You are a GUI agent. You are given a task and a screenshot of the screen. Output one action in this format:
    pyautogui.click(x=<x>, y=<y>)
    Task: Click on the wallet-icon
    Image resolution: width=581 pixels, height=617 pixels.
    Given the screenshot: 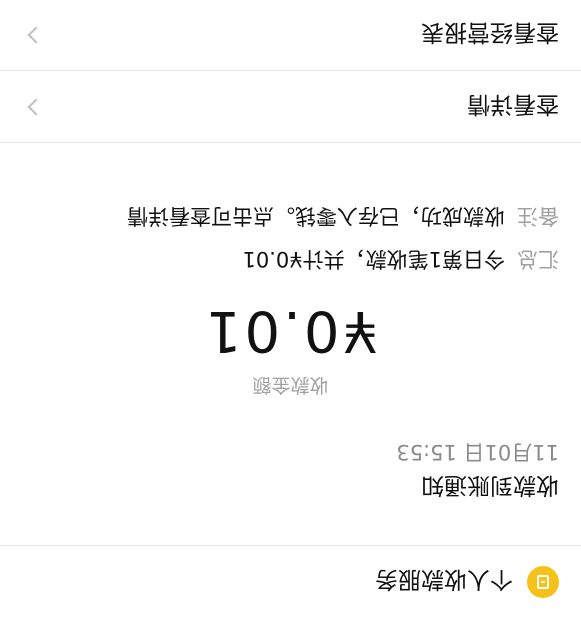 What is the action you would take?
    pyautogui.click(x=543, y=582)
    